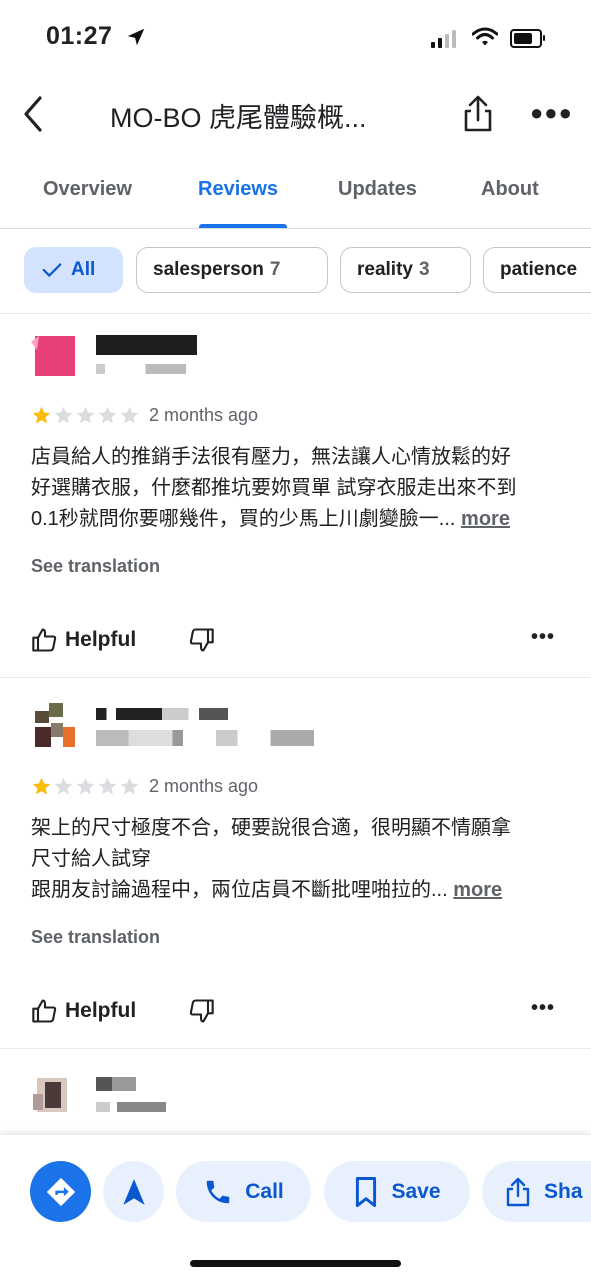 This screenshot has height=1279, width=591. I want to click on start-navigation-button, so click(133, 1191).